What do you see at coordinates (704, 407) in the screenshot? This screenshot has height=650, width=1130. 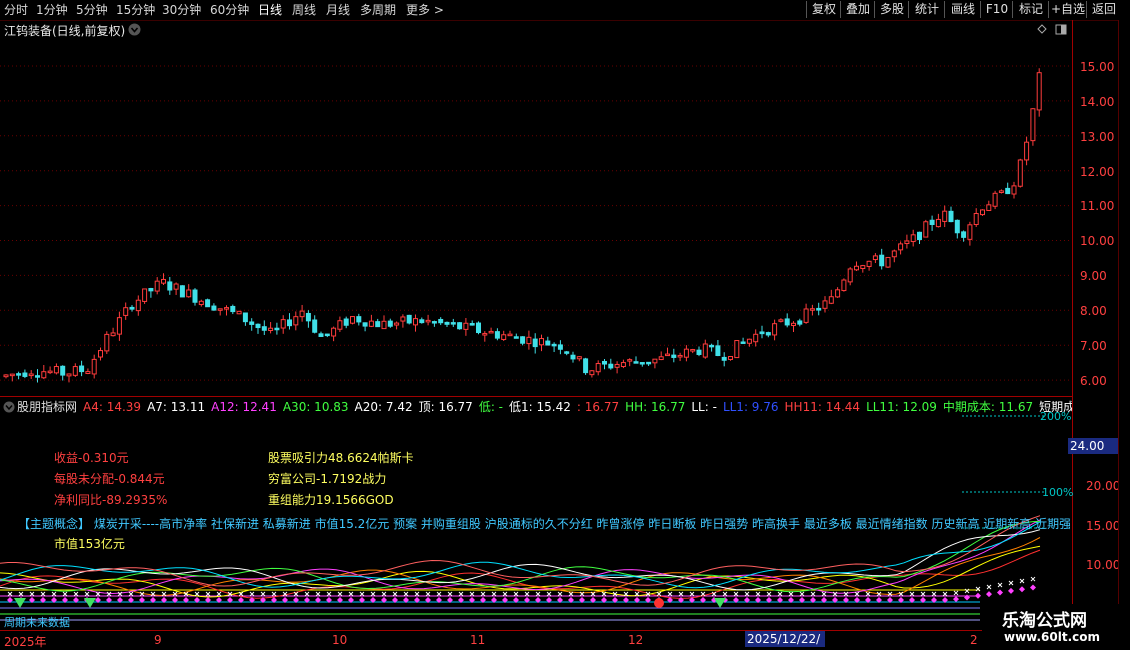 I see `indicator-value: LL: -` at bounding box center [704, 407].